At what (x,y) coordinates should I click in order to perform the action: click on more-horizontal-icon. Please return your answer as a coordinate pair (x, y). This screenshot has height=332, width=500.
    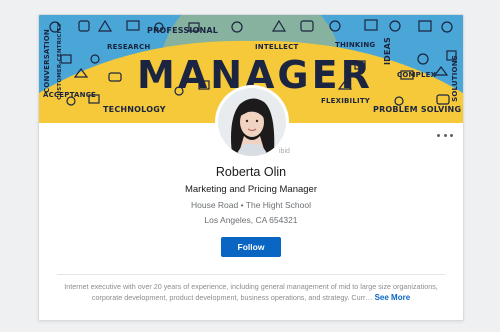
    Looking at the image, I should click on (438, 135).